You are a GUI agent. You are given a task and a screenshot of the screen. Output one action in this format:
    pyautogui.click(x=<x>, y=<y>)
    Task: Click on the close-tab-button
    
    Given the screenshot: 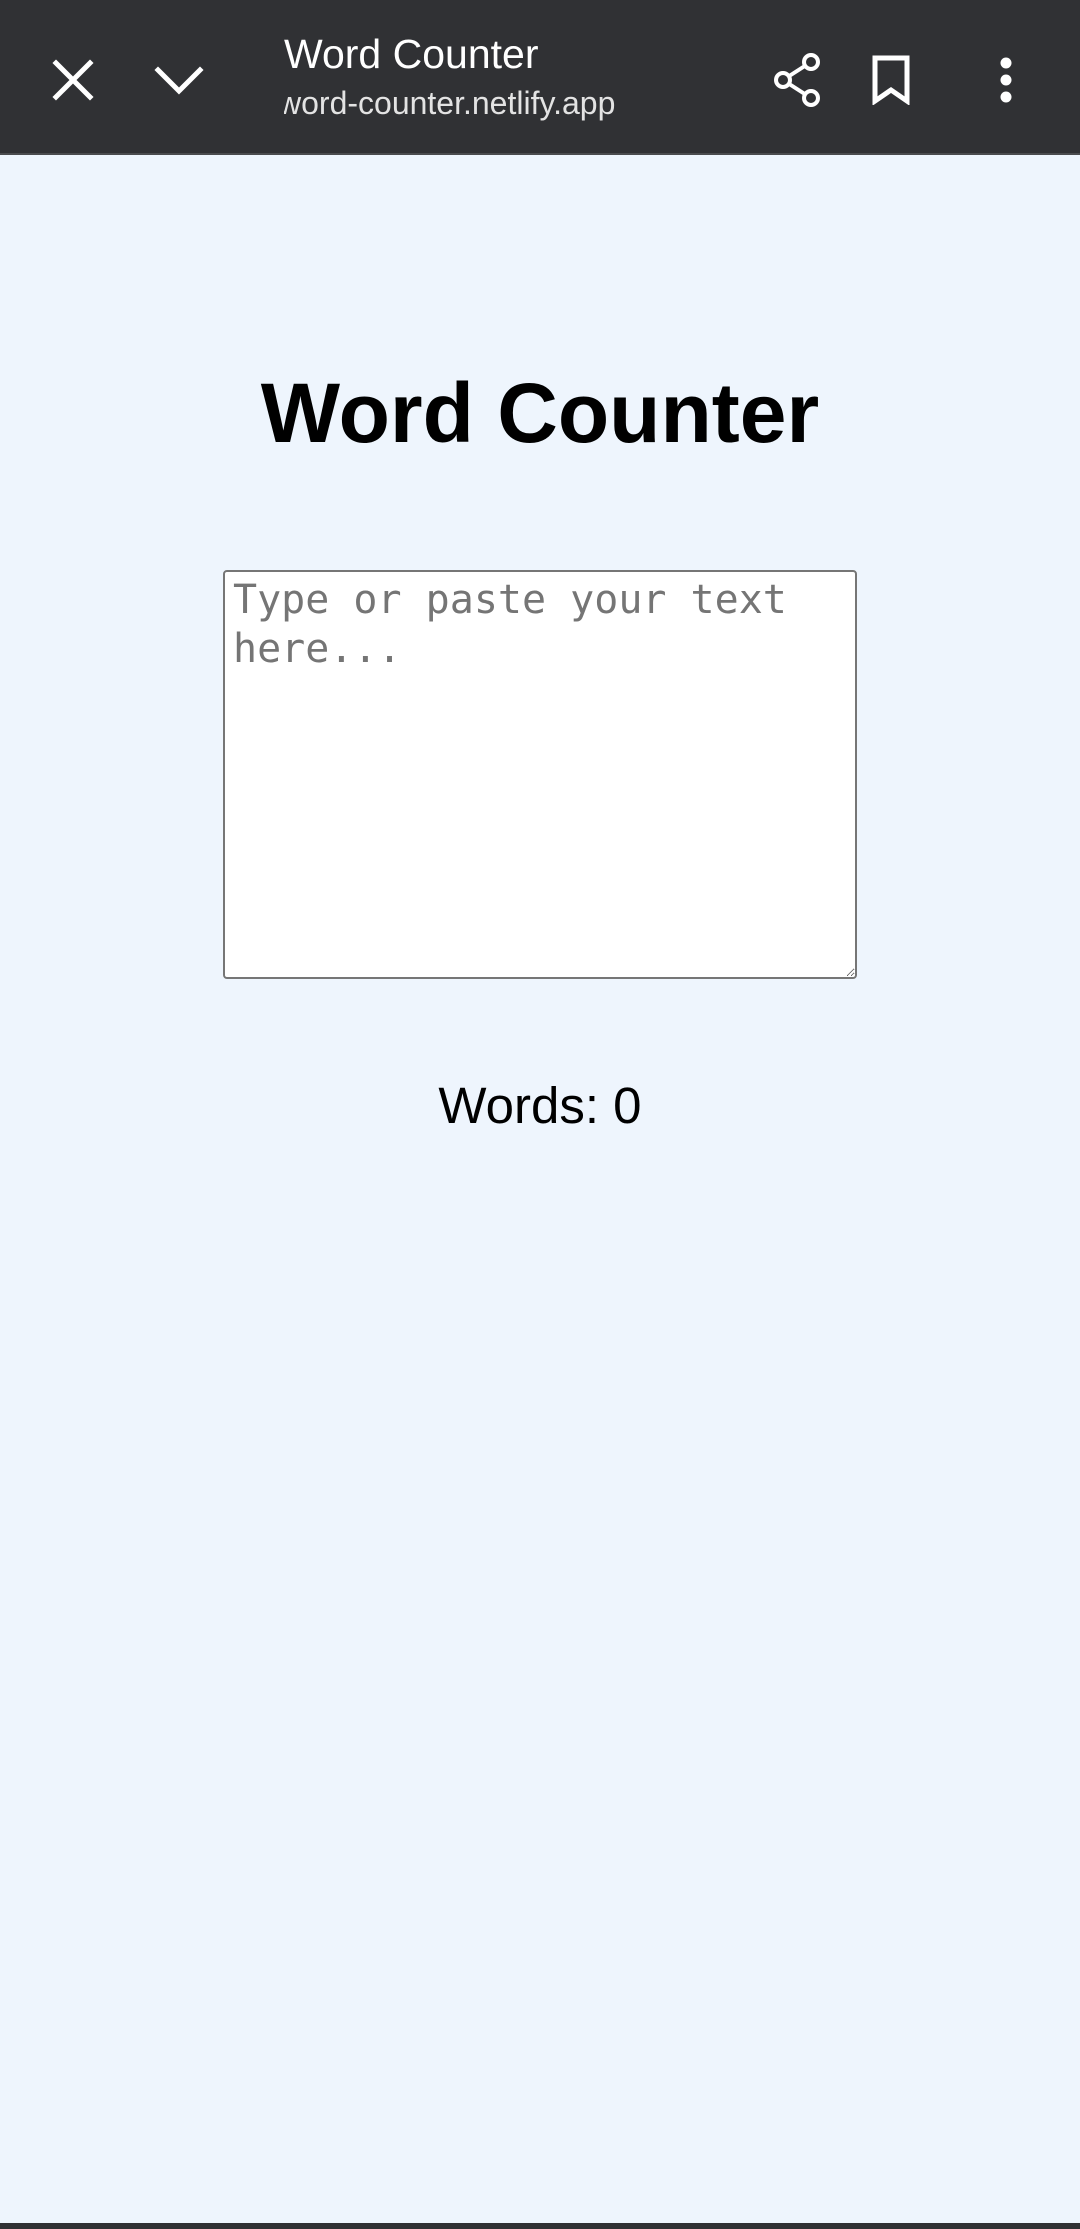 What is the action you would take?
    pyautogui.click(x=73, y=80)
    